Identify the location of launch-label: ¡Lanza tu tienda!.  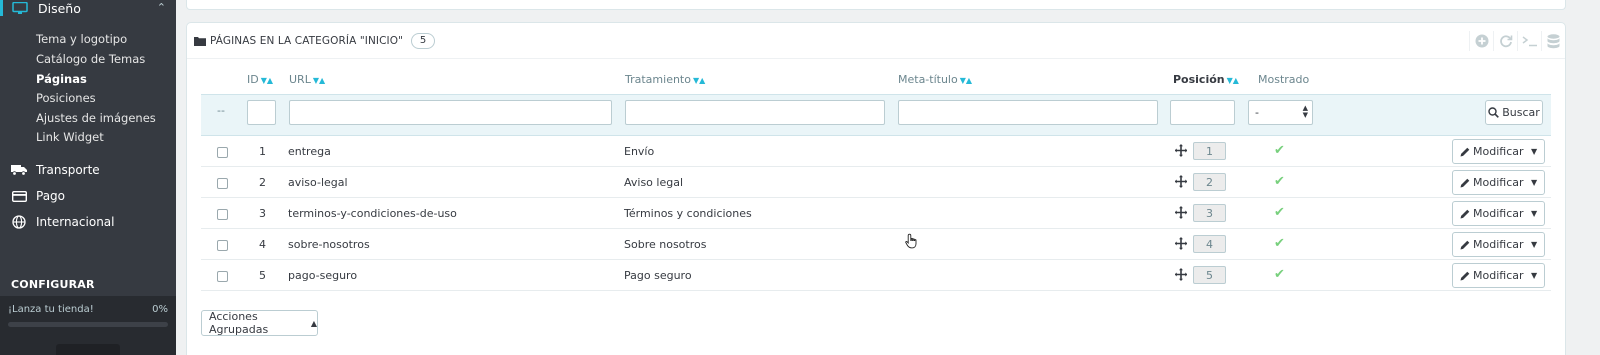
(51, 309).